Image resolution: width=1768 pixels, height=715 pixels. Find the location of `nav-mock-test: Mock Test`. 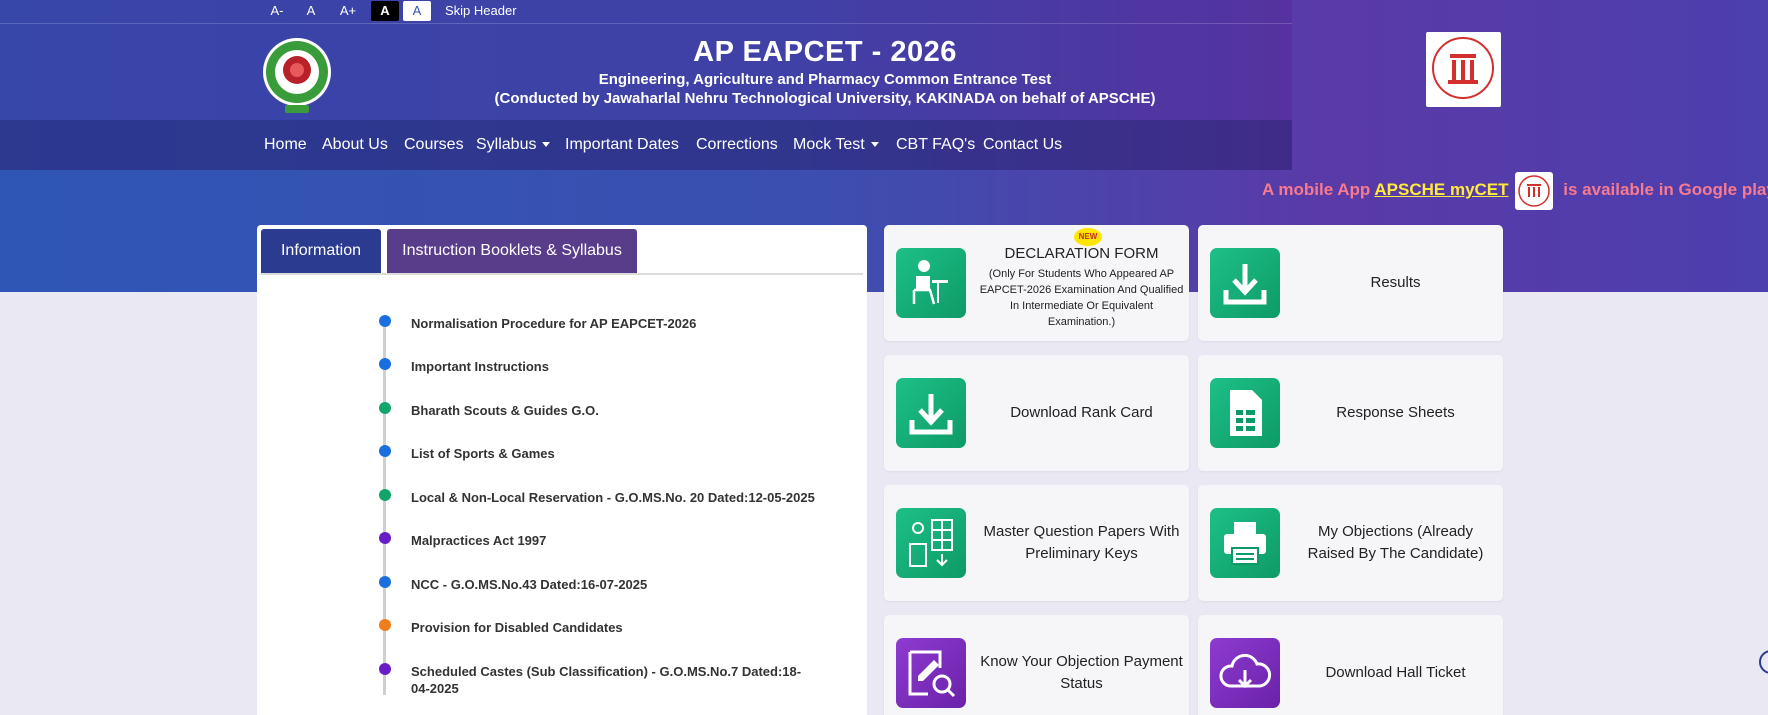

nav-mock-test: Mock Test is located at coordinates (836, 145).